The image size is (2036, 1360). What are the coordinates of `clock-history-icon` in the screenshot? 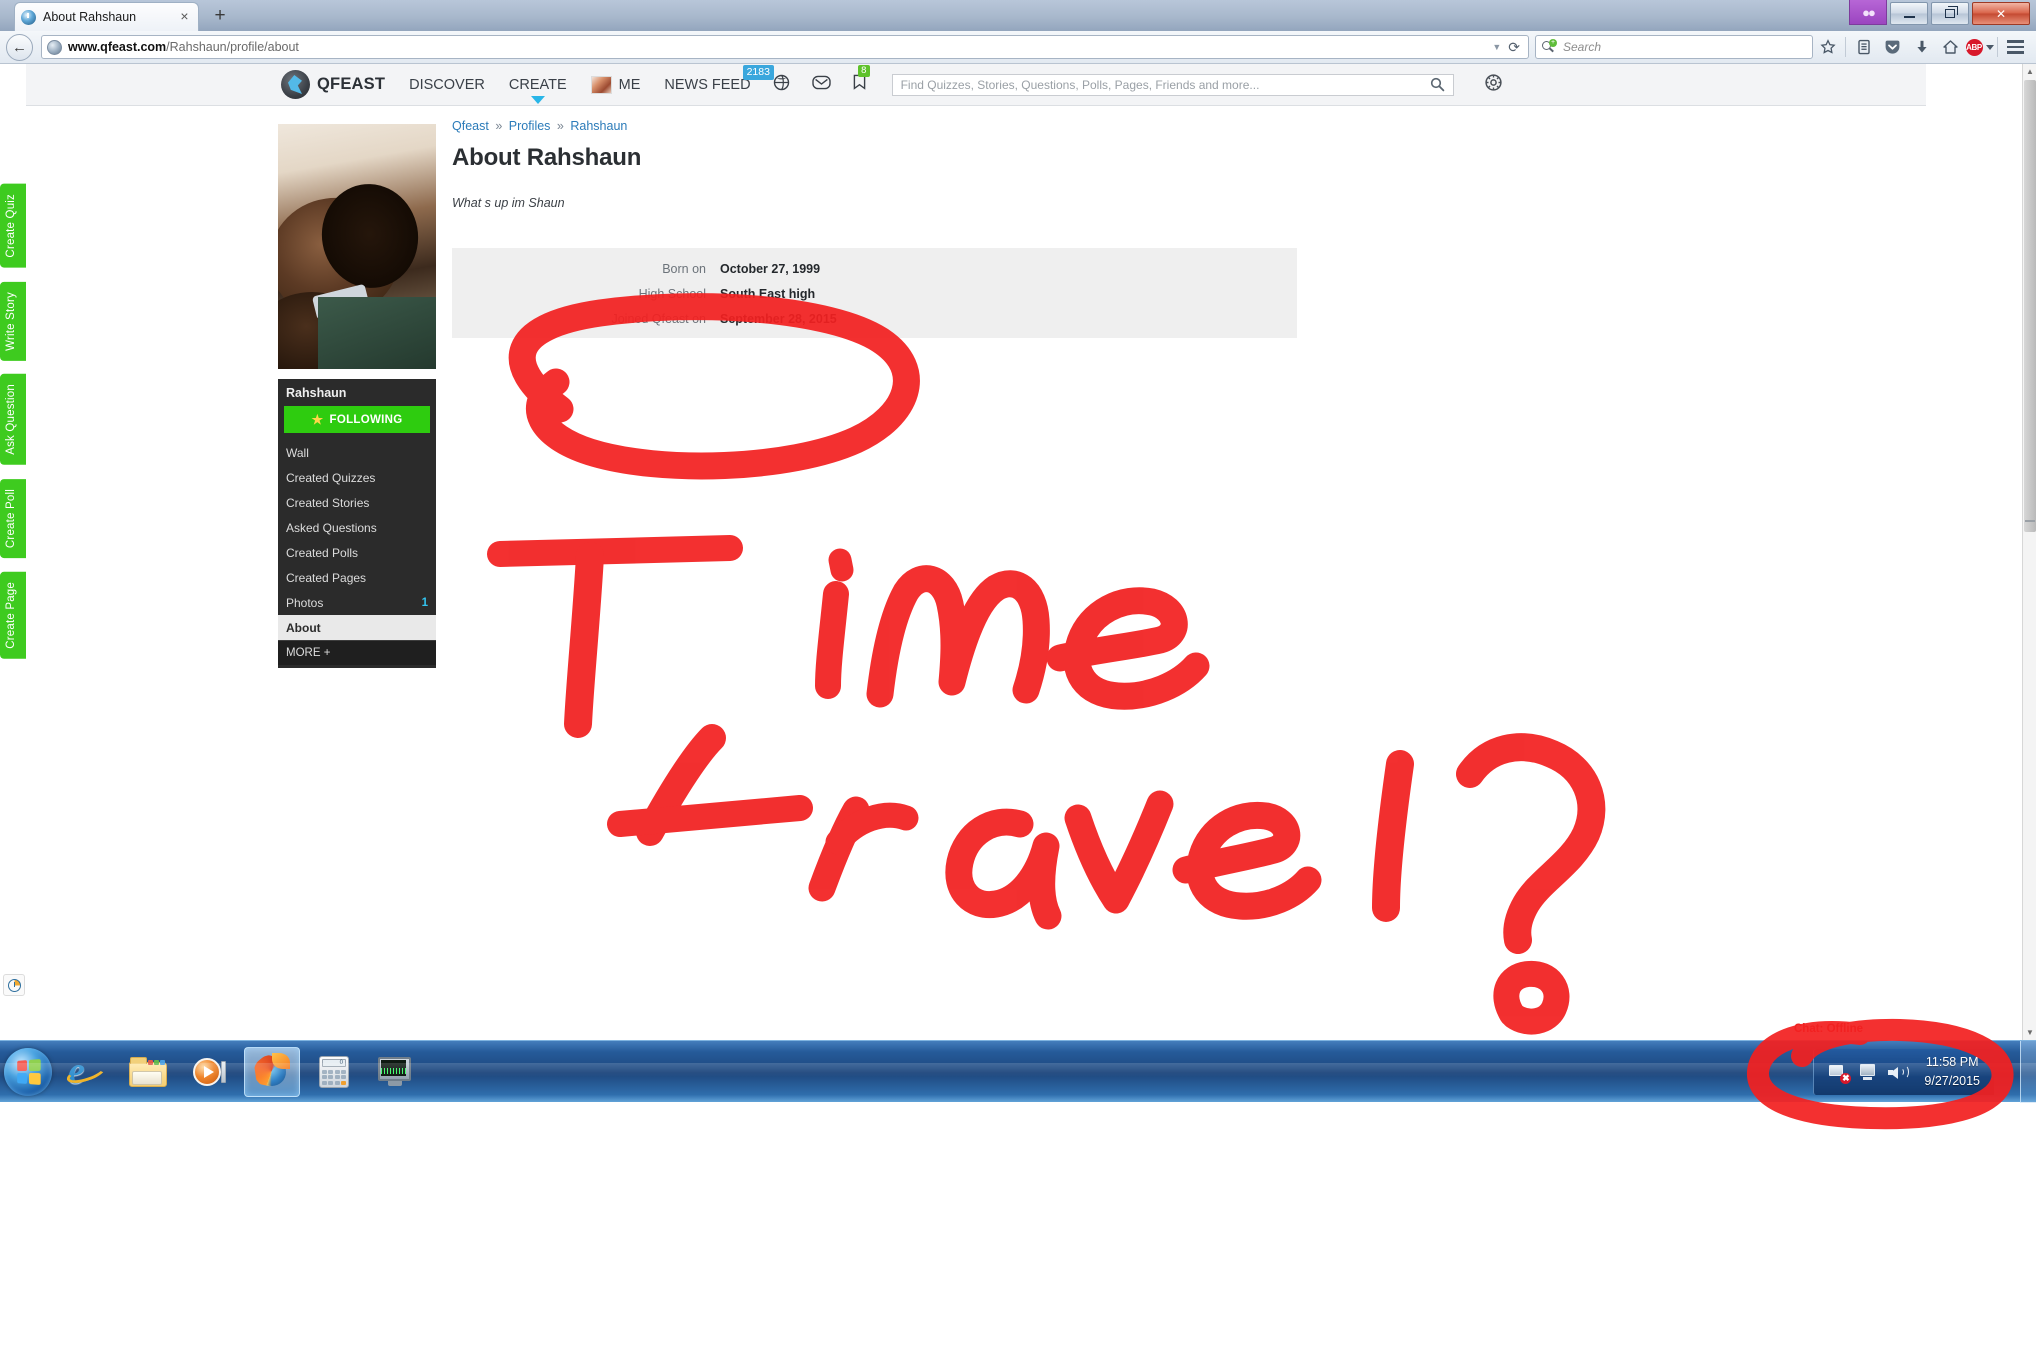 It's located at (14, 985).